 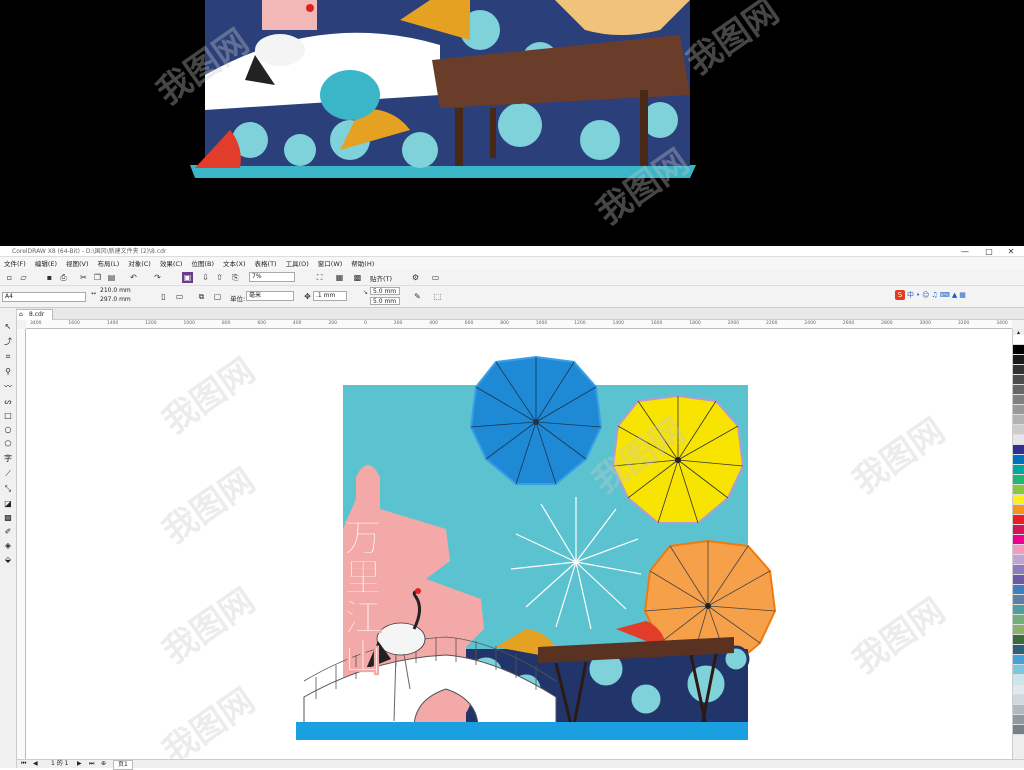 I want to click on close-button: ✕, so click(x=1011, y=251).